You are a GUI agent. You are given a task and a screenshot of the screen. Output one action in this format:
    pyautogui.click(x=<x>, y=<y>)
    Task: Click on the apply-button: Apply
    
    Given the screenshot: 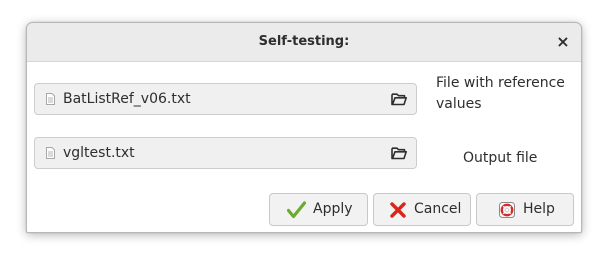 What is the action you would take?
    pyautogui.click(x=318, y=209)
    